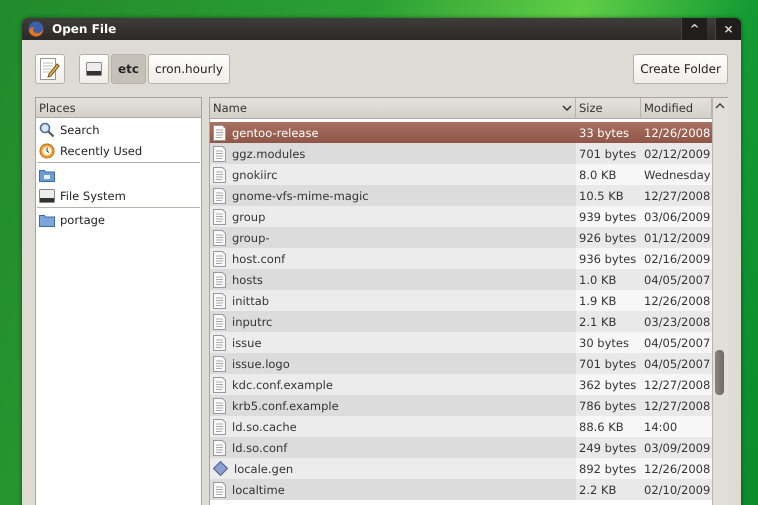 This screenshot has width=758, height=505. I want to click on file-row: gnokiirc 8.0 KB Wednesday, so click(461, 174).